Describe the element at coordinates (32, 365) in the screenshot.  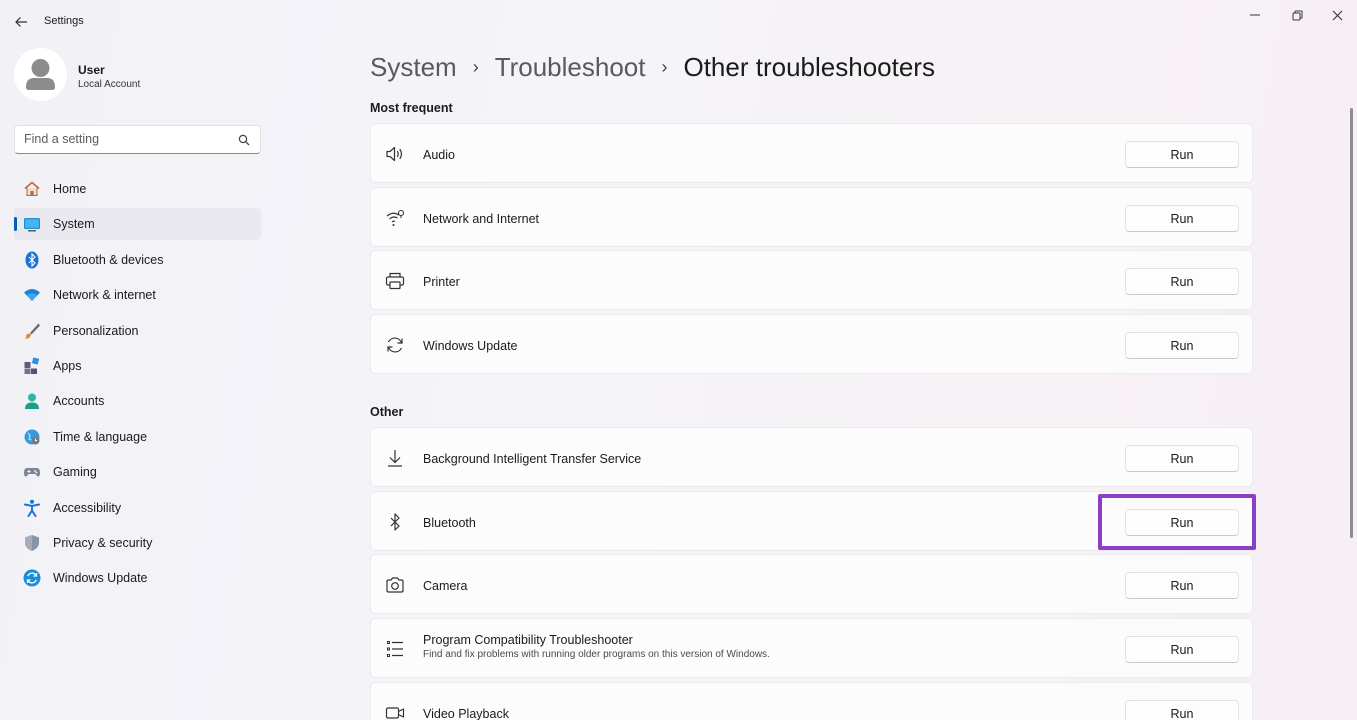
I see `apps-icon` at that location.